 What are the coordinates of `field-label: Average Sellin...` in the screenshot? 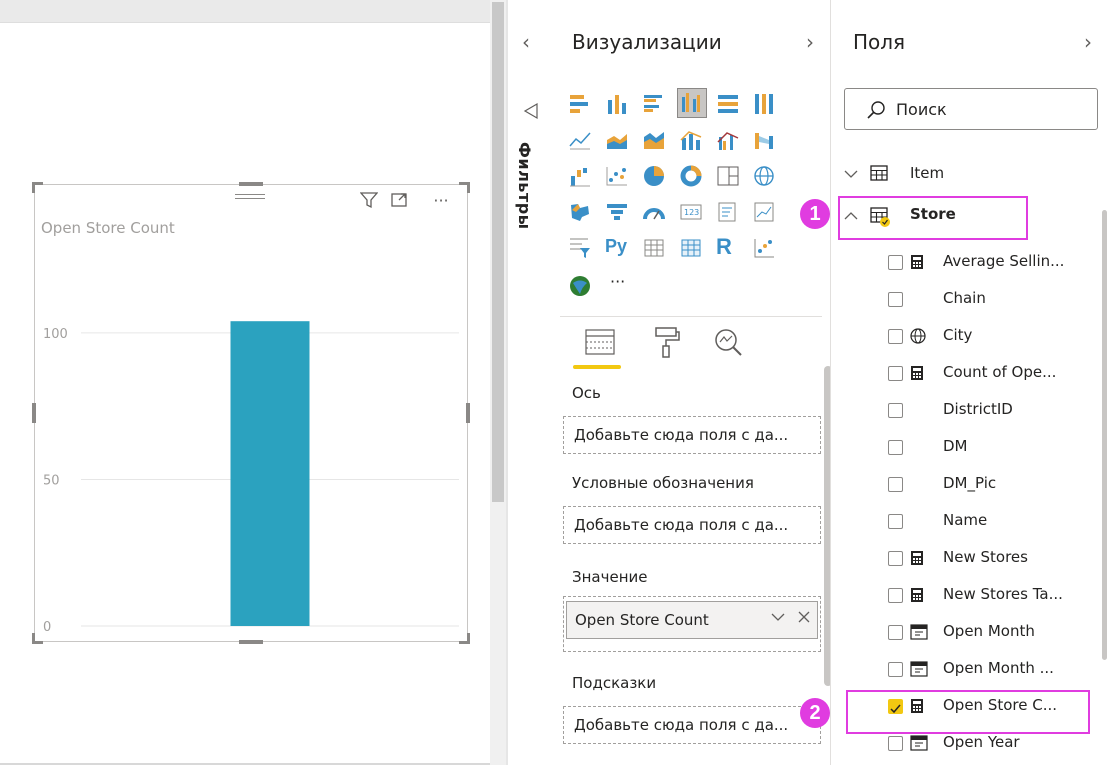 It's located at (1004, 261).